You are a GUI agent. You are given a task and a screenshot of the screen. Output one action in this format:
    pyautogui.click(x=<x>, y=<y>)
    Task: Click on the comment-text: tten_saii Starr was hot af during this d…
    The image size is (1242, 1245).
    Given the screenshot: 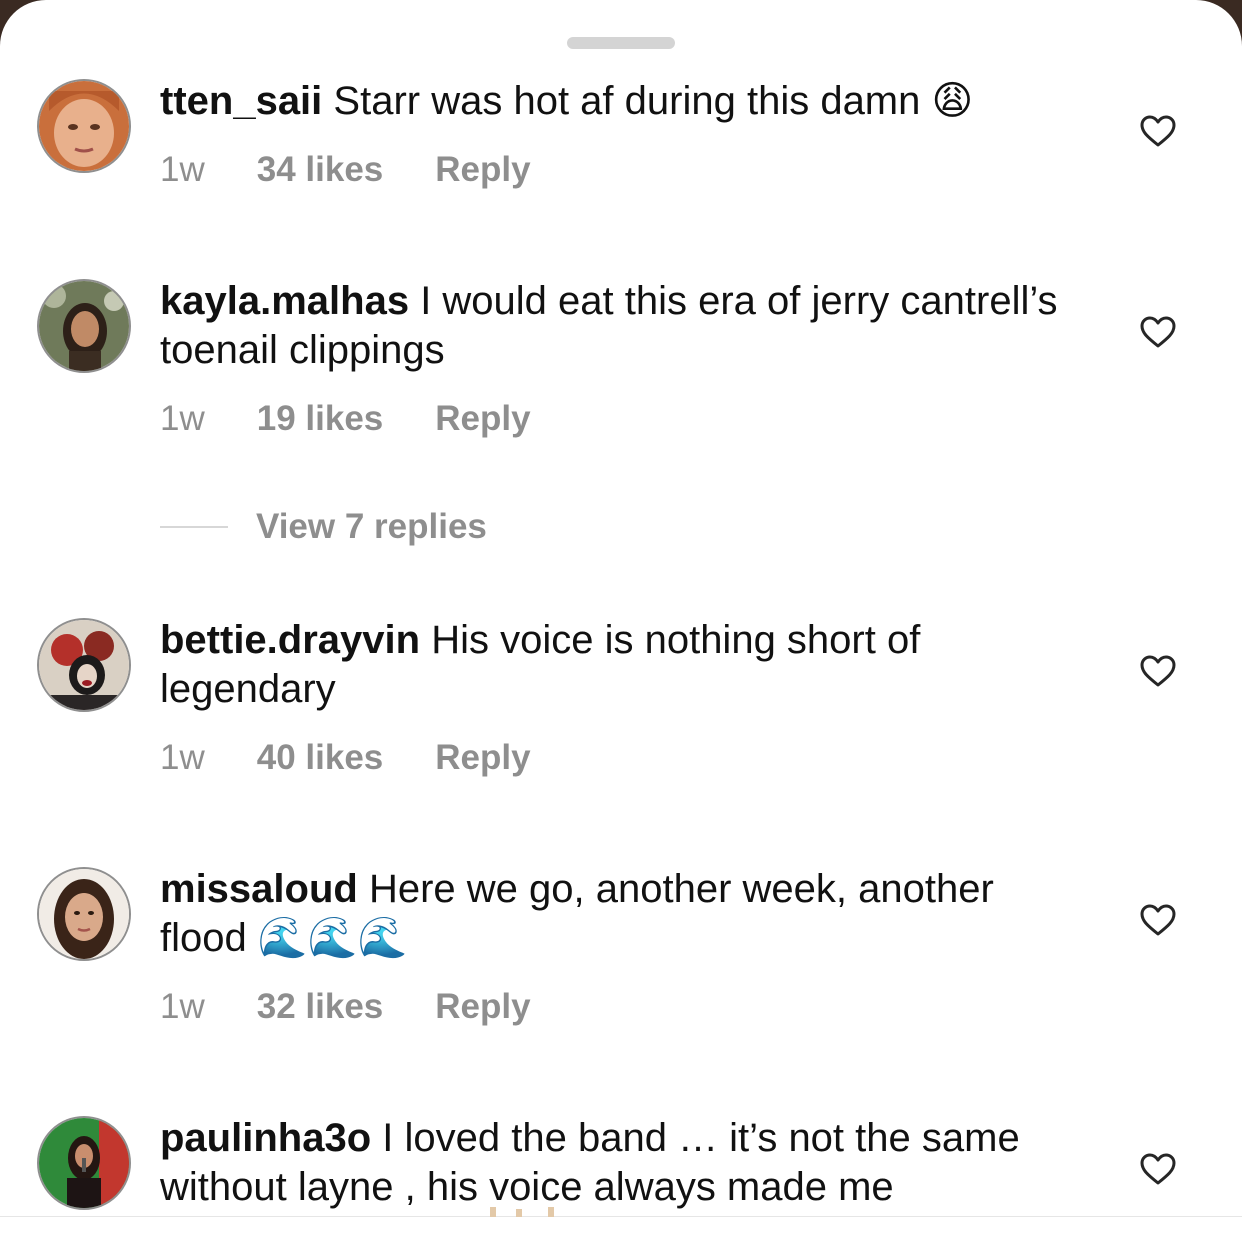 What is the action you would take?
    pyautogui.click(x=625, y=101)
    